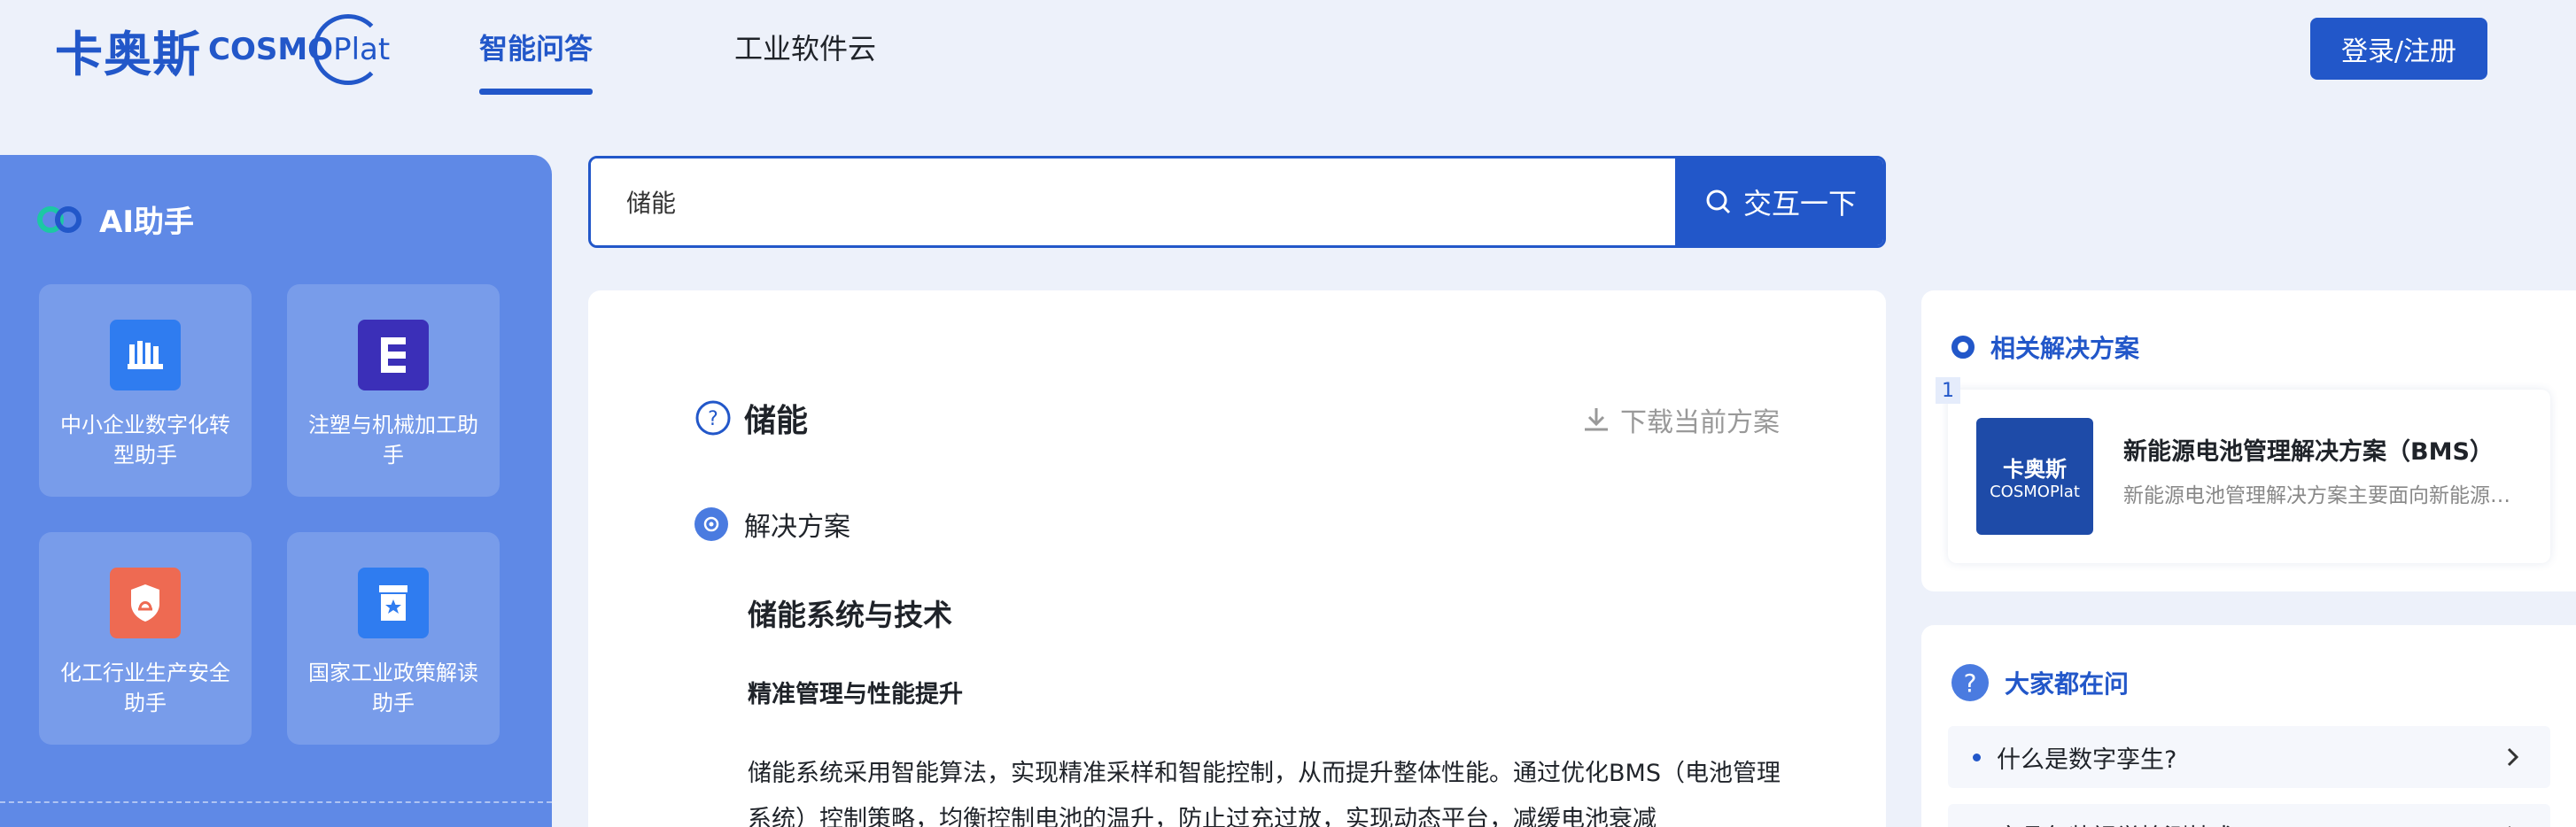 Image resolution: width=2576 pixels, height=827 pixels. I want to click on factory-icon, so click(145, 355).